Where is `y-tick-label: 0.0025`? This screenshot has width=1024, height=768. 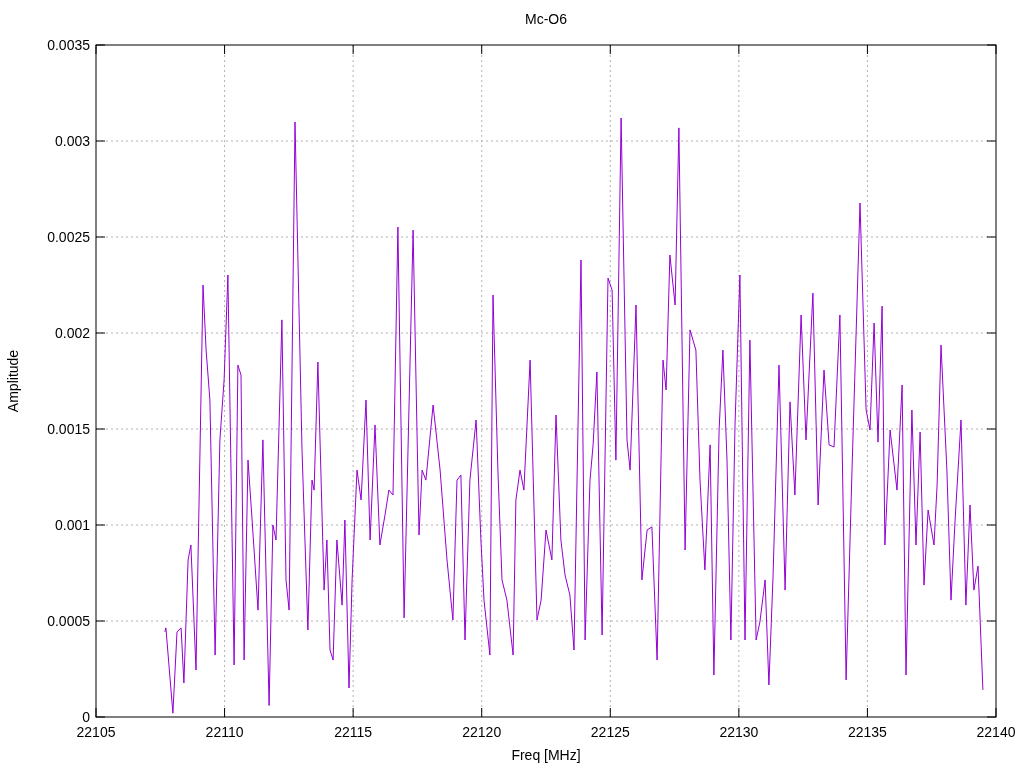
y-tick-label: 0.0025 is located at coordinates (68, 237).